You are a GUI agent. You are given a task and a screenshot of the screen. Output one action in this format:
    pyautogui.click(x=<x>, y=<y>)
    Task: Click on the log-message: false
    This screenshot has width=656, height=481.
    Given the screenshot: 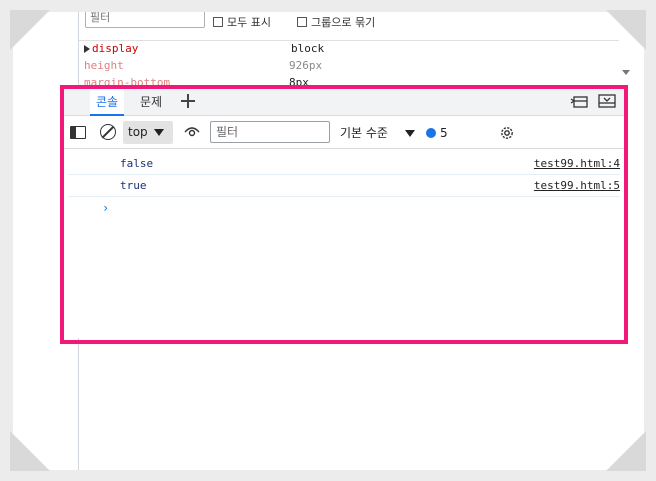 What is the action you would take?
    pyautogui.click(x=137, y=163)
    